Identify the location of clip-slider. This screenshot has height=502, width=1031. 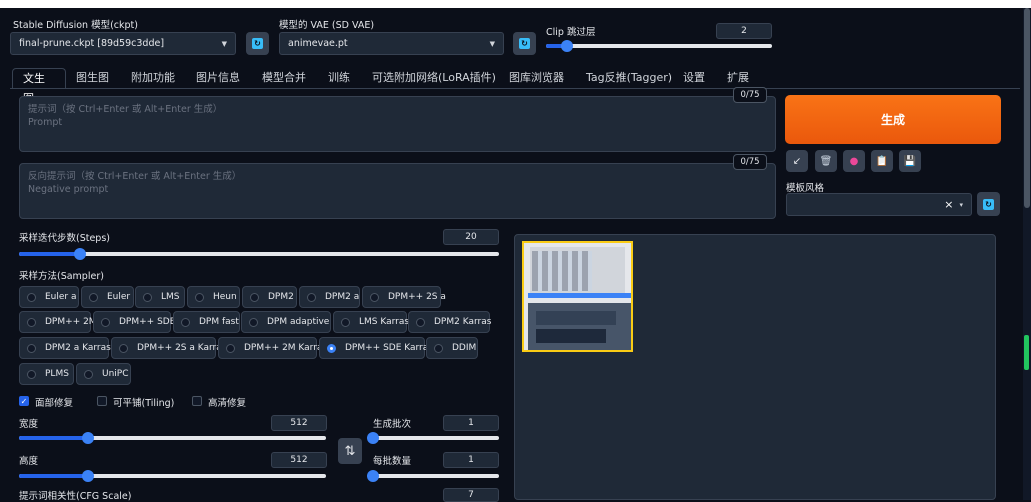
(659, 46).